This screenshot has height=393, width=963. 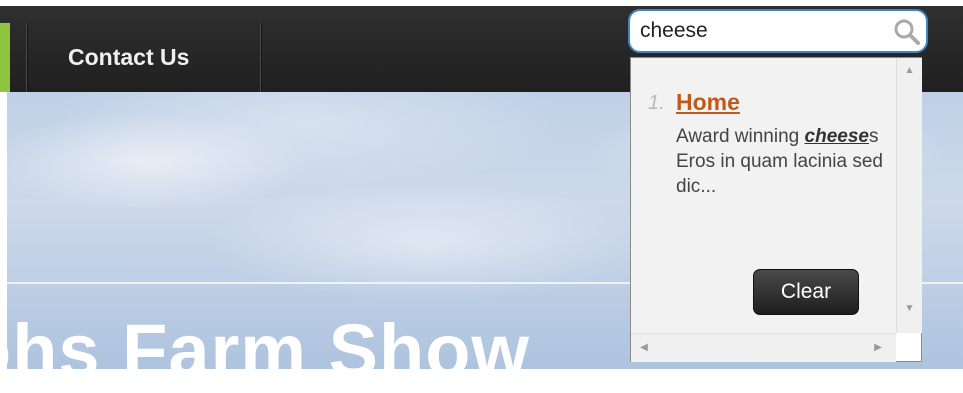 What do you see at coordinates (836, 136) in the screenshot?
I see `snippet-highlight: cheese` at bounding box center [836, 136].